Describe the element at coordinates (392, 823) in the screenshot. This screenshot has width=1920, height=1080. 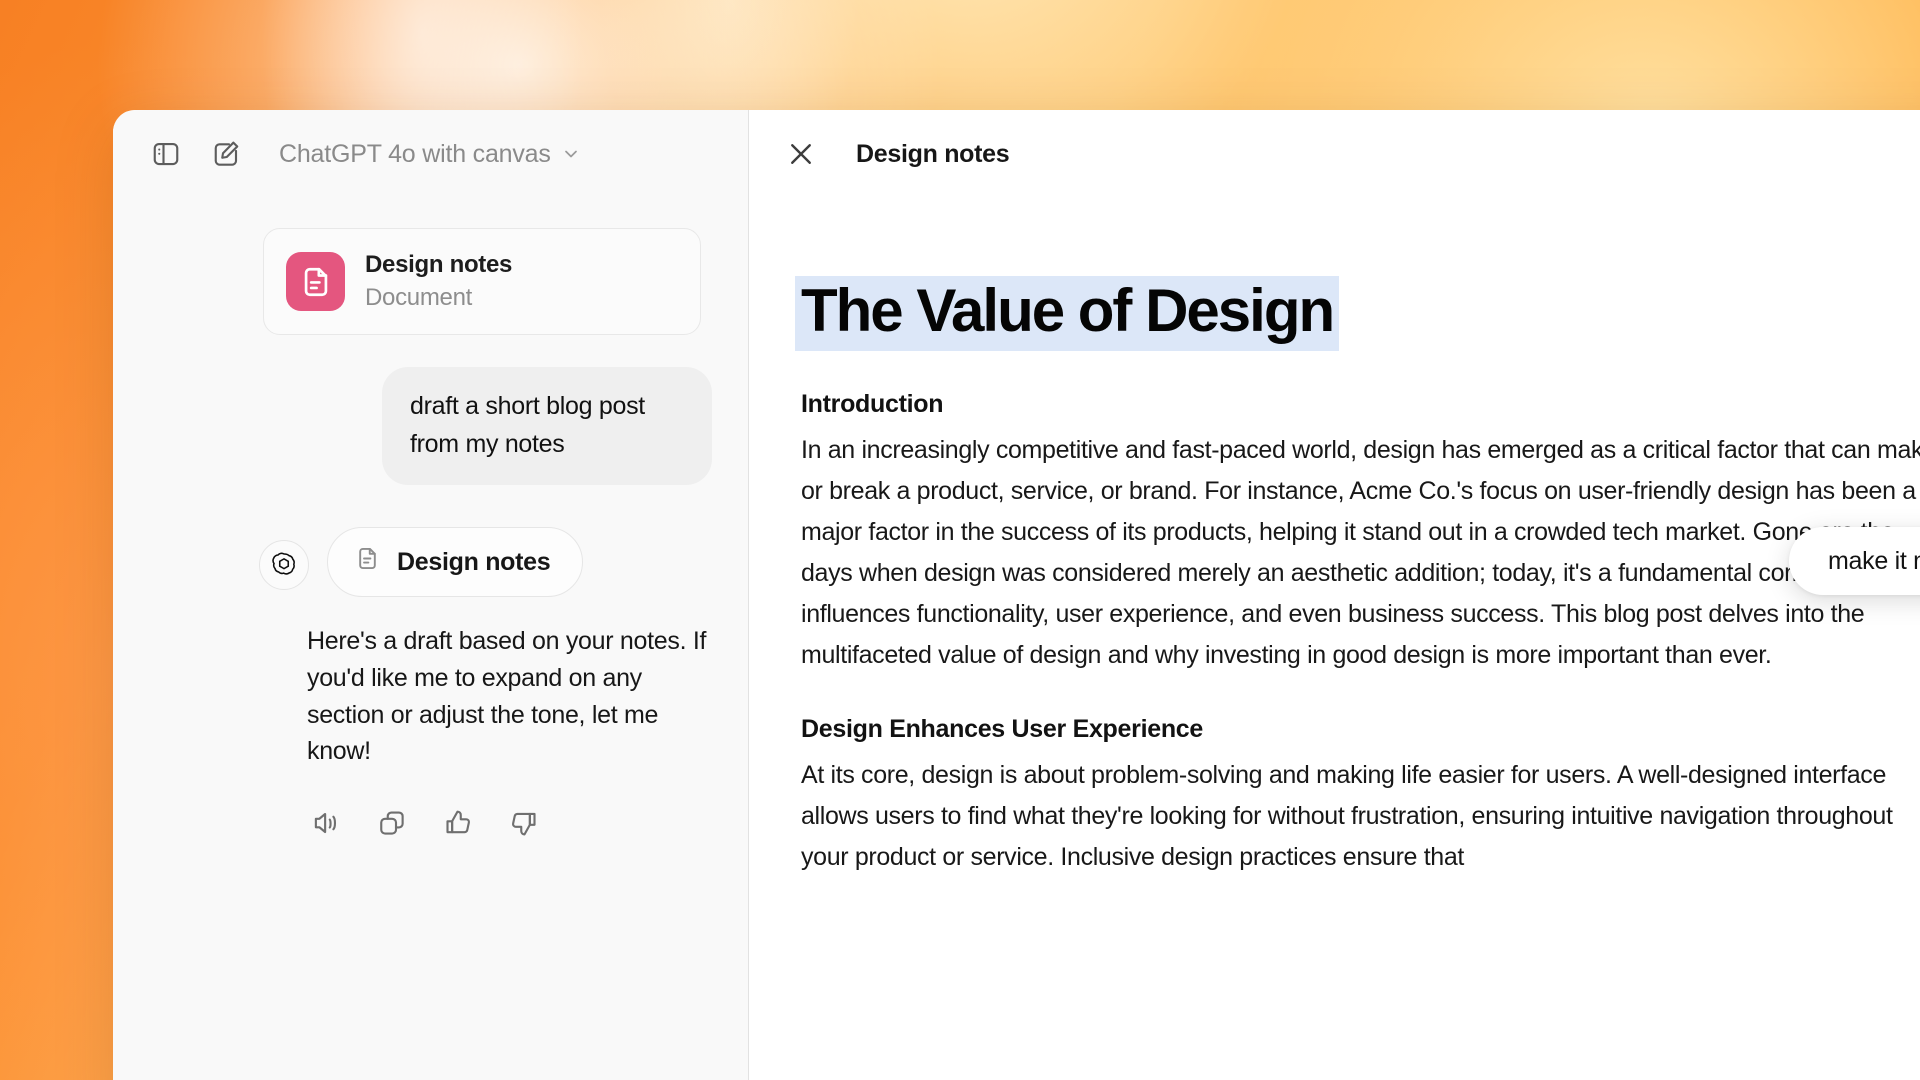
I see `copy-icon` at that location.